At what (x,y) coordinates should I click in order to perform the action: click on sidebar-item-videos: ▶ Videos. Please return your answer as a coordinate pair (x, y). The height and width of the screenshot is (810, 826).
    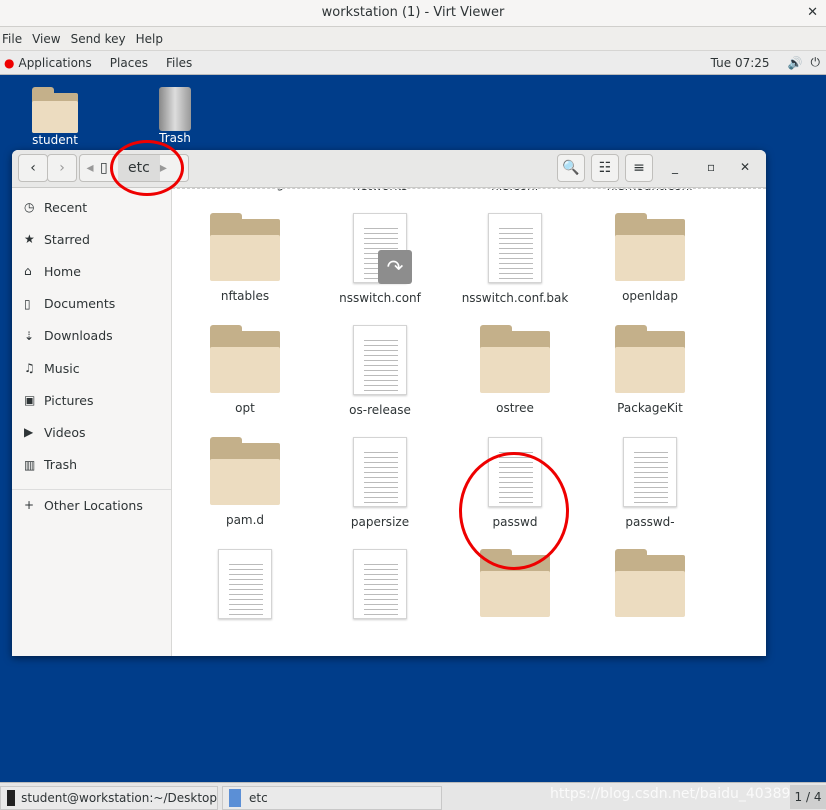
    Looking at the image, I should click on (91, 432).